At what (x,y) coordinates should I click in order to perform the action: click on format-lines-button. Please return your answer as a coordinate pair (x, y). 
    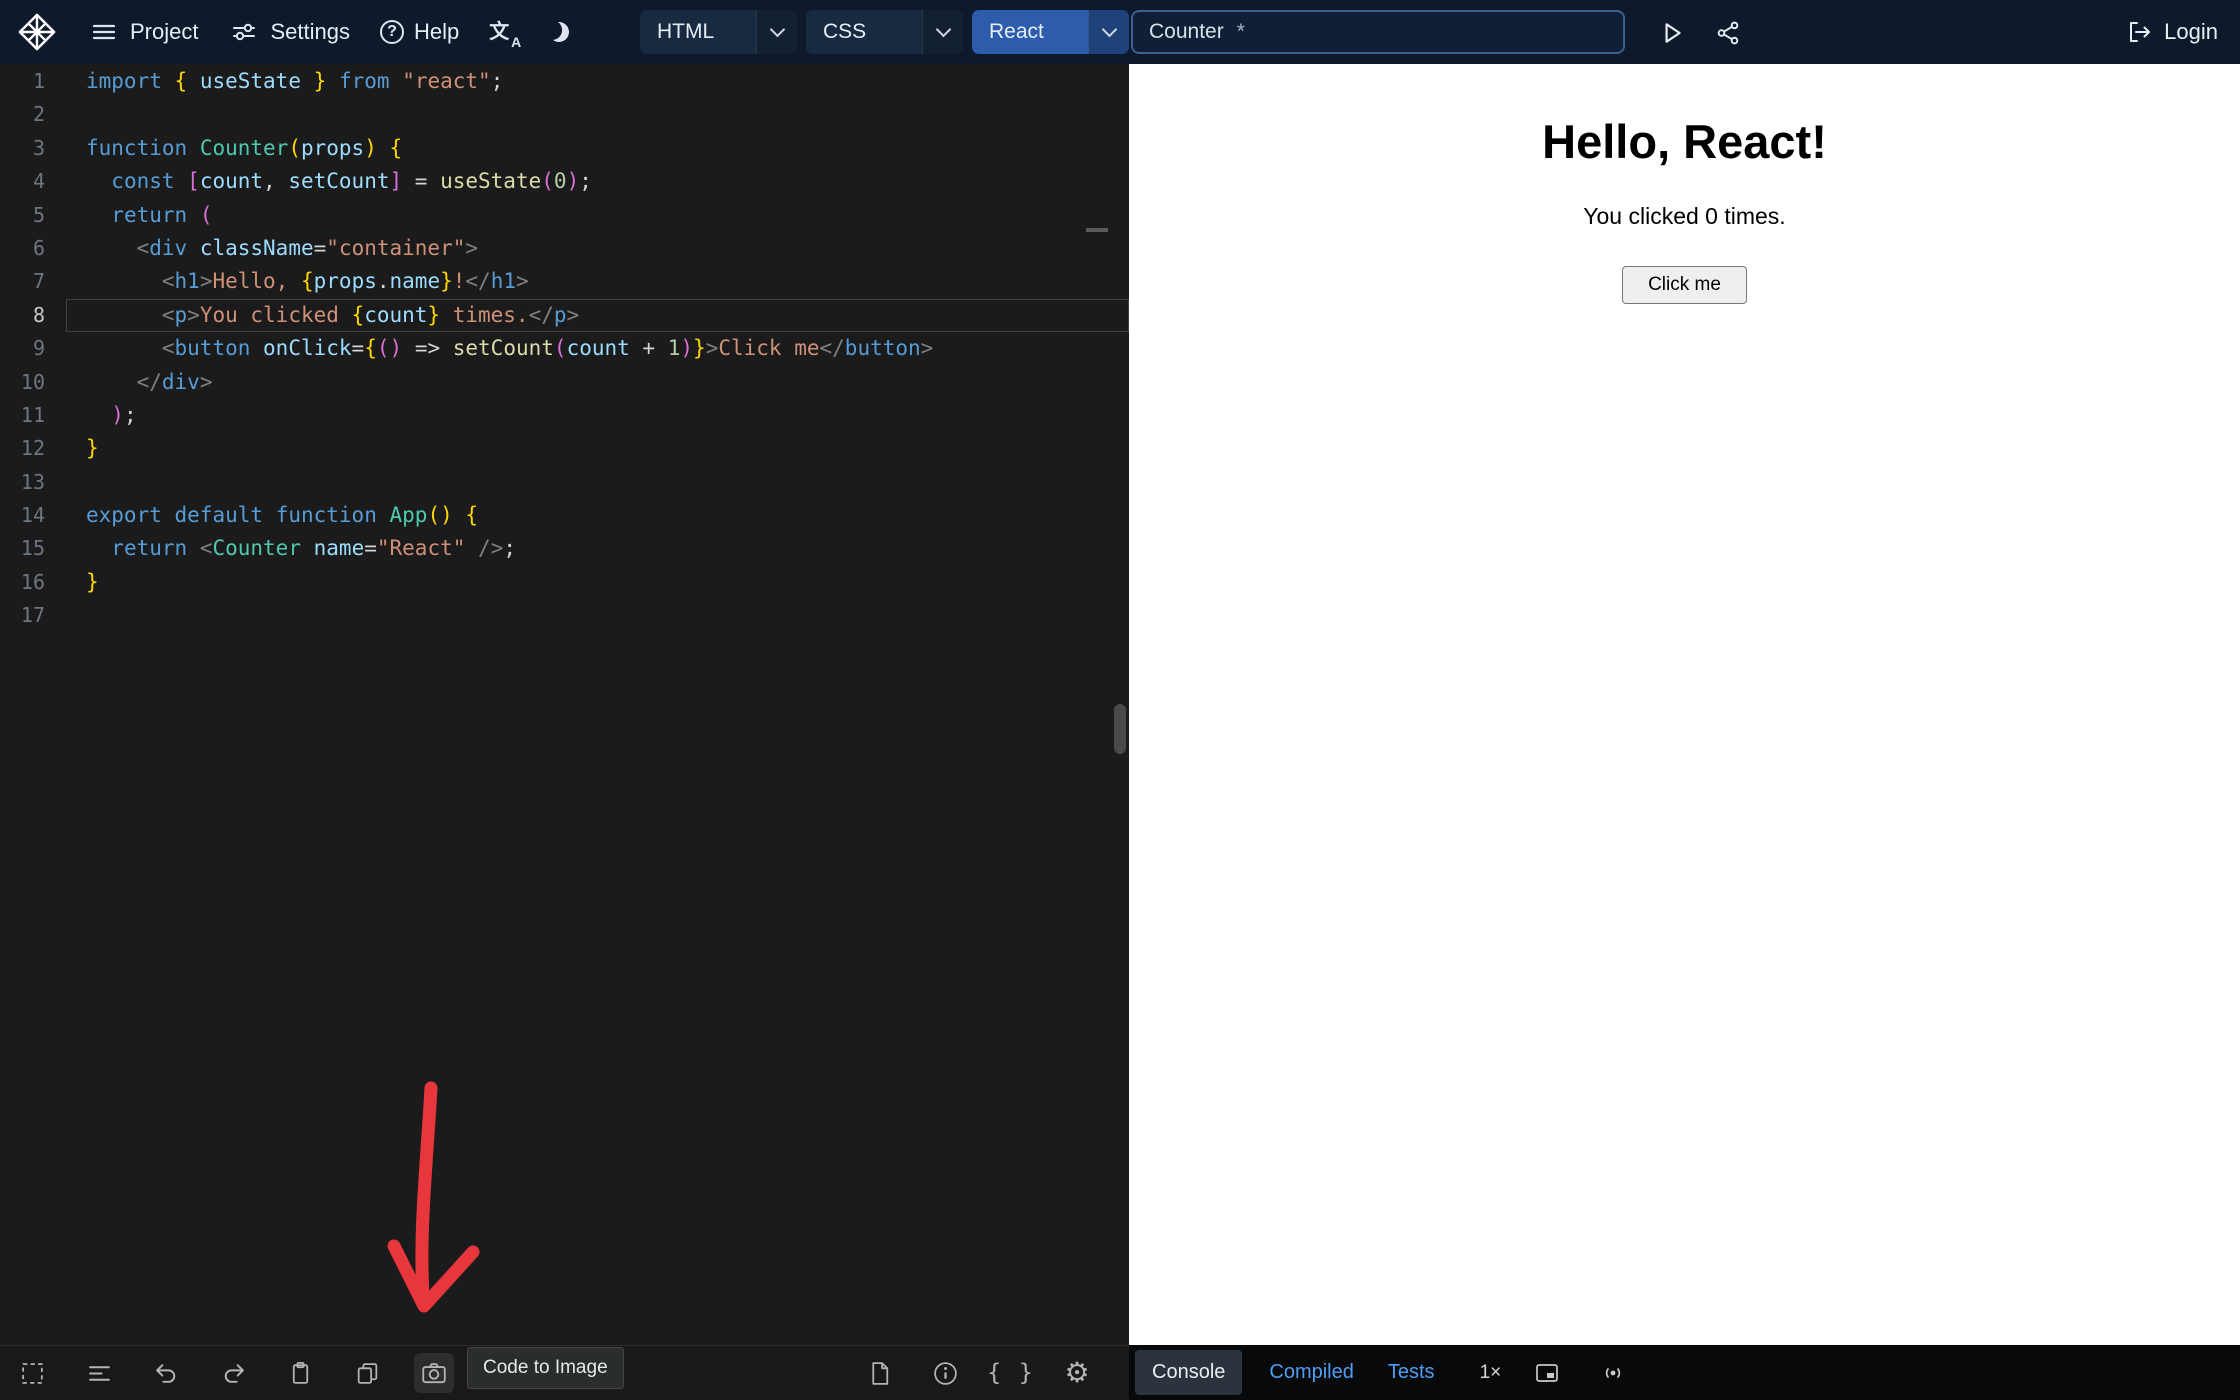
    Looking at the image, I should click on (99, 1373).